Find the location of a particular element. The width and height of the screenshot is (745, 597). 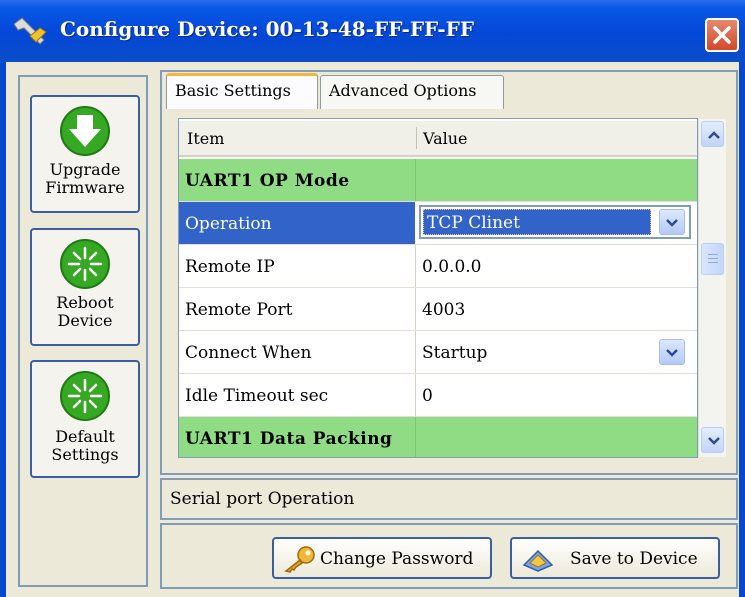

reboot-device-button: Reboot Device is located at coordinates (85, 287).